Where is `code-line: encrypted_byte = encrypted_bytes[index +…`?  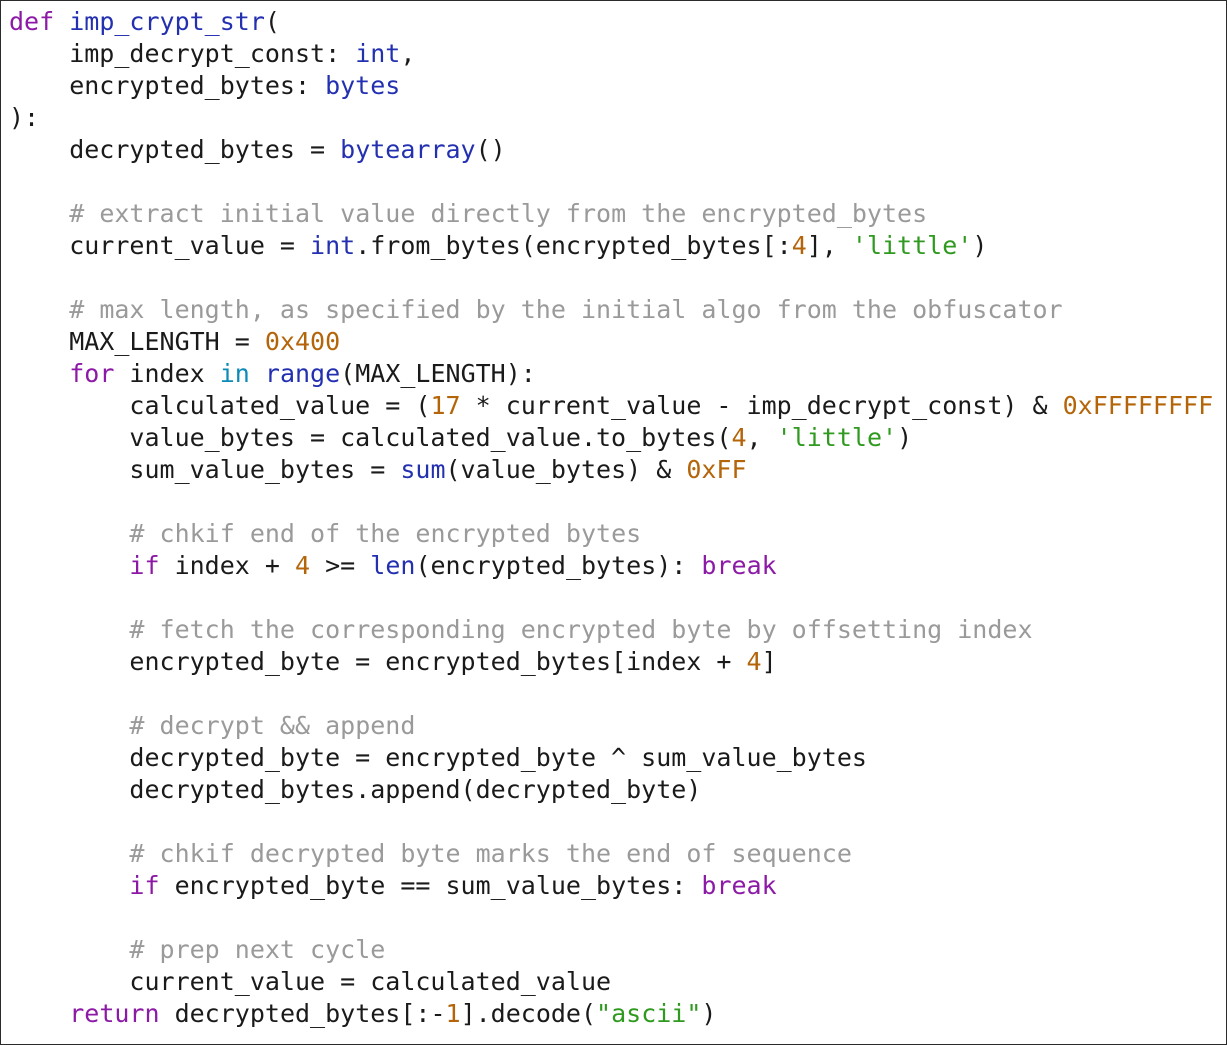
code-line: encrypted_byte = encrypted_bytes[index +… is located at coordinates (611, 662).